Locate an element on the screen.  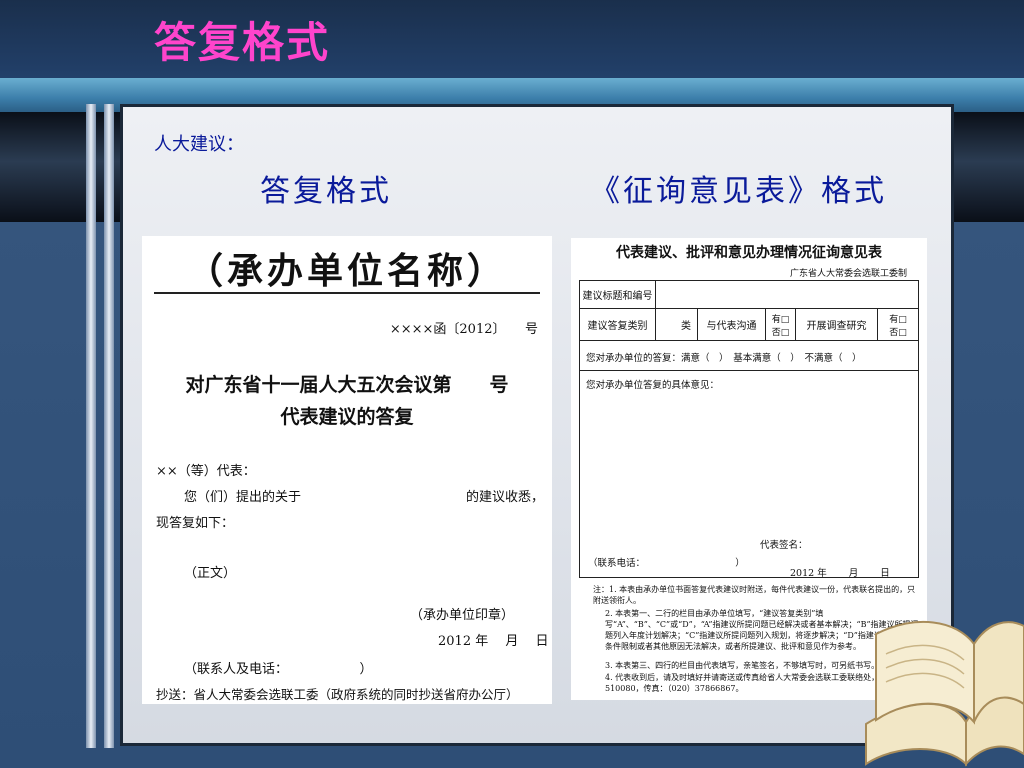
unit-seal: （承办单位印章） is located at coordinates (462, 615).